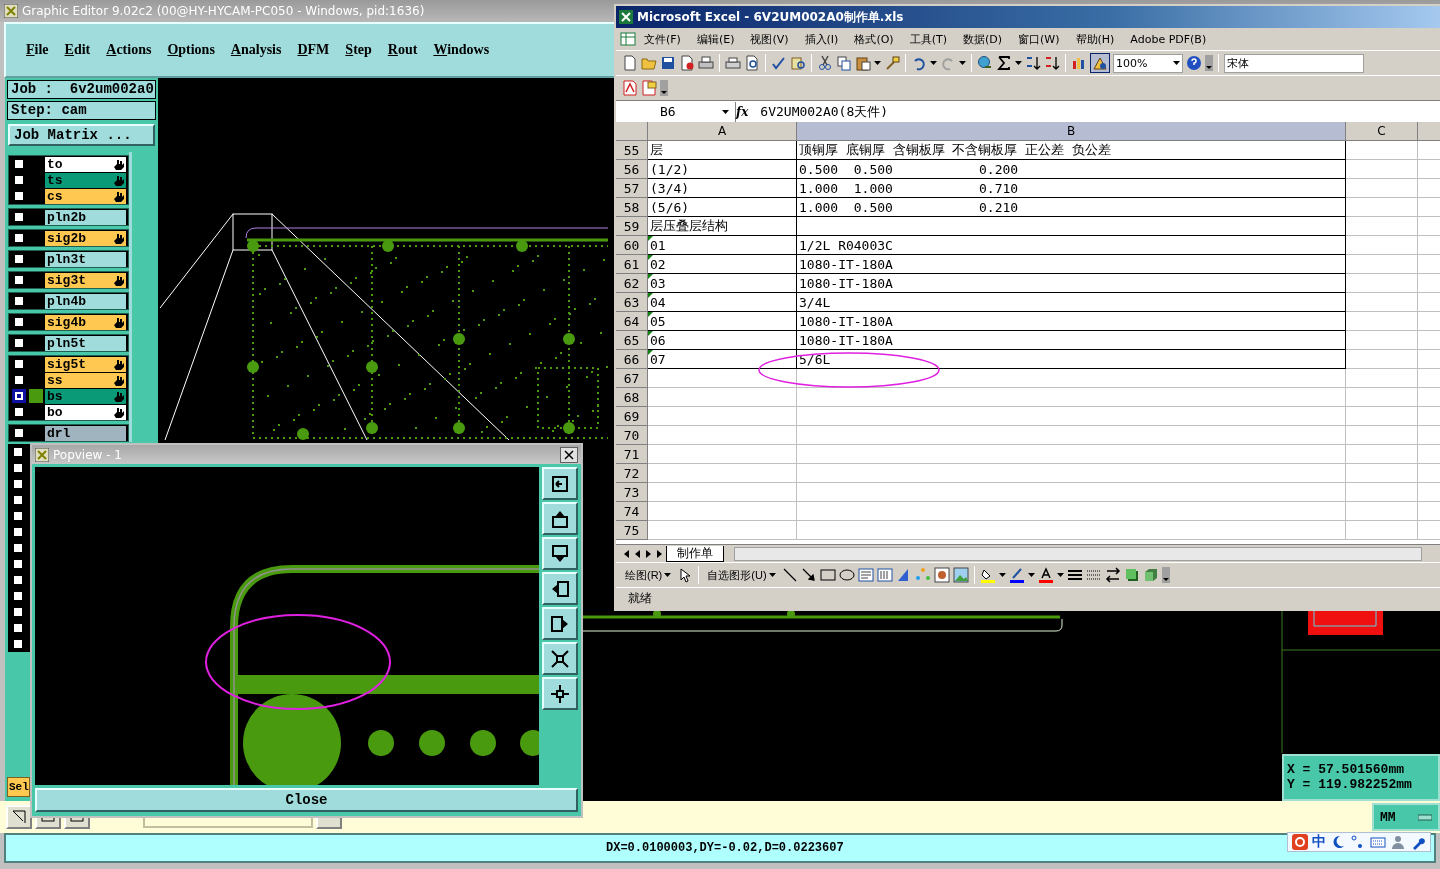  I want to click on row-header: 75, so click(632, 530).